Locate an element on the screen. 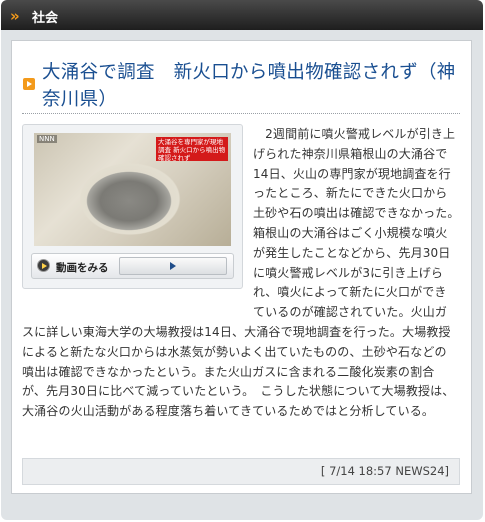 This screenshot has height=522, width=485. video-box: NNN 大涌谷を専門家が現地調査 新火口から噴出物確認されず 動画をみる is located at coordinates (132, 206).